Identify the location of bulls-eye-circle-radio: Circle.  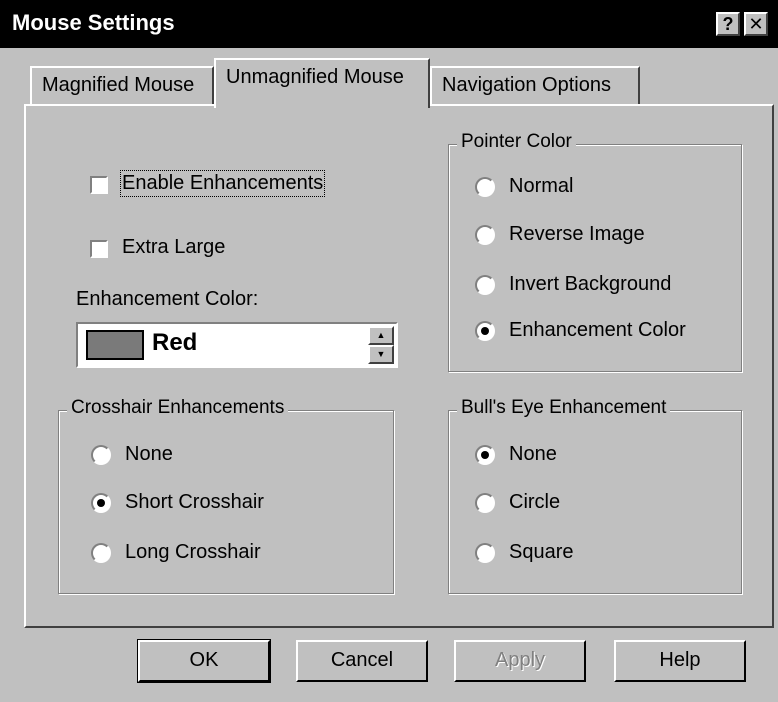
(575, 505).